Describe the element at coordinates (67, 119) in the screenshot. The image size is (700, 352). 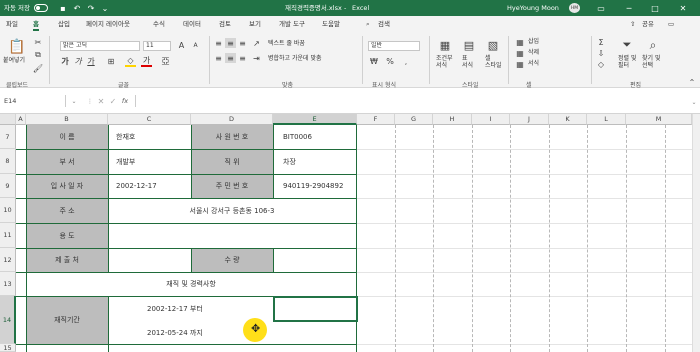
I see `column-header-b: B` at that location.